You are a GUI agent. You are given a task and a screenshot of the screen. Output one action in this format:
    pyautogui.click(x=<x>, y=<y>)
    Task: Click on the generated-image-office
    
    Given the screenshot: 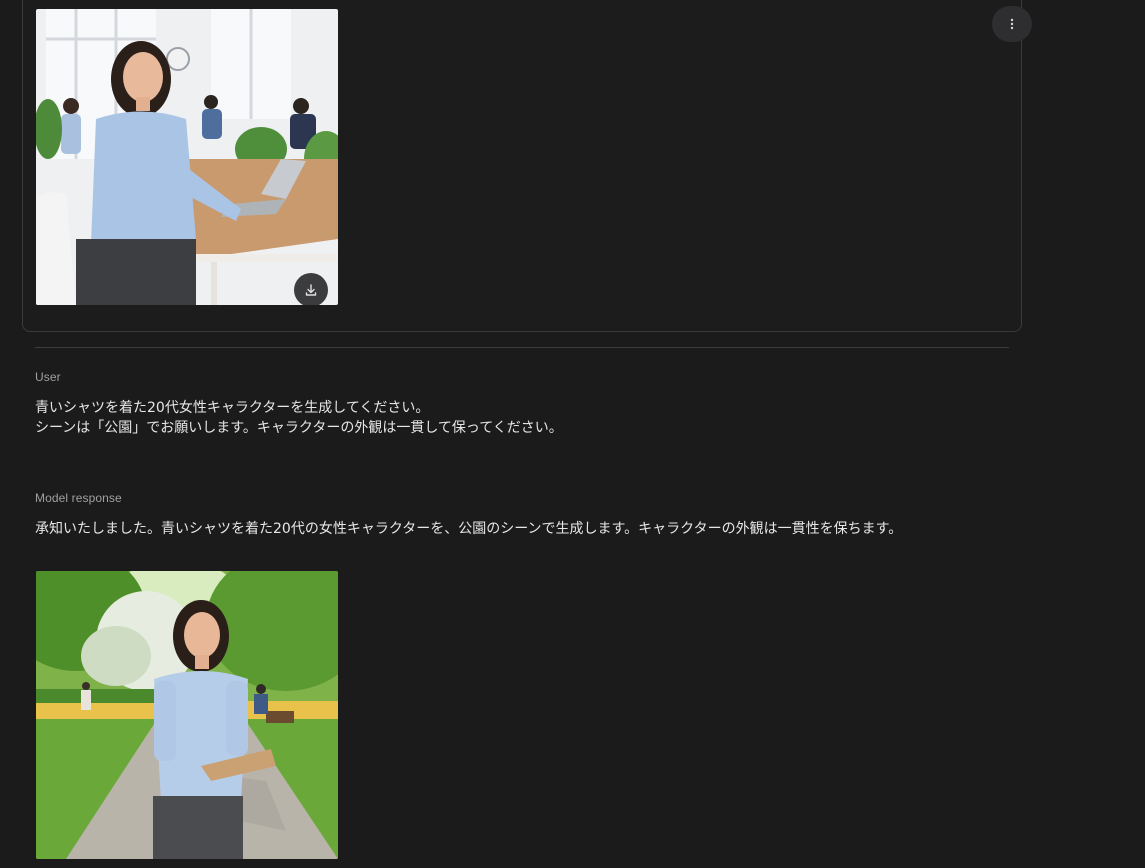 What is the action you would take?
    pyautogui.click(x=187, y=157)
    